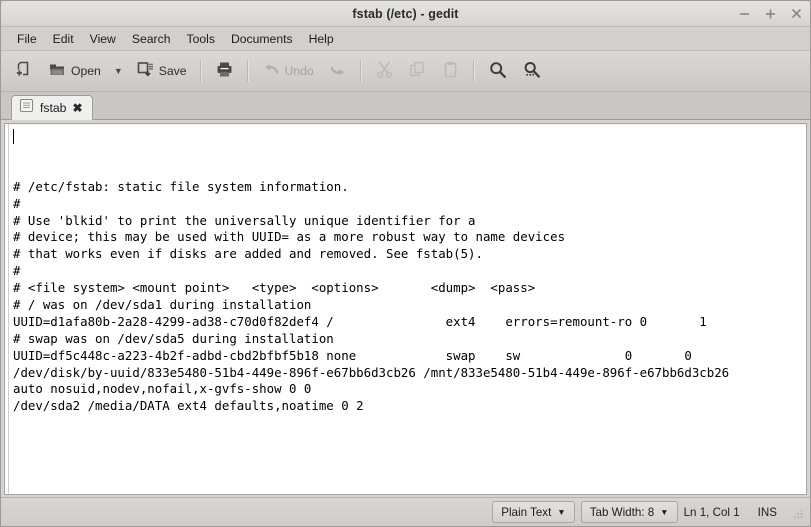 This screenshot has height=527, width=811. What do you see at coordinates (162, 304) in the screenshot?
I see `code-line: # / was on /dev/sda1 during installation` at bounding box center [162, 304].